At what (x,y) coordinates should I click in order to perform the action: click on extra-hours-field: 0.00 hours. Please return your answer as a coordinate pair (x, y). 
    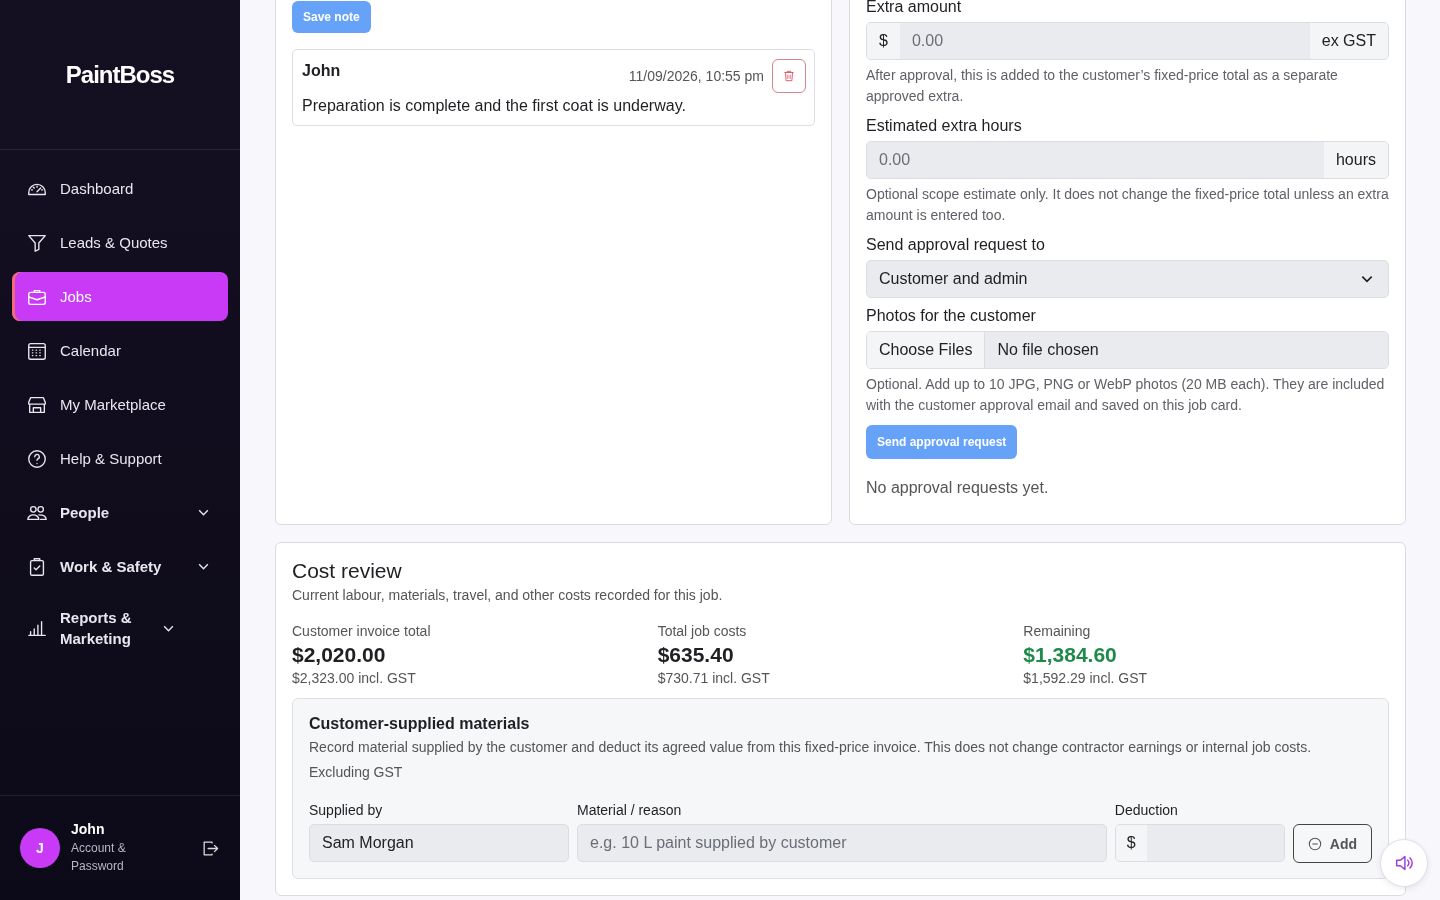
    Looking at the image, I should click on (1127, 160).